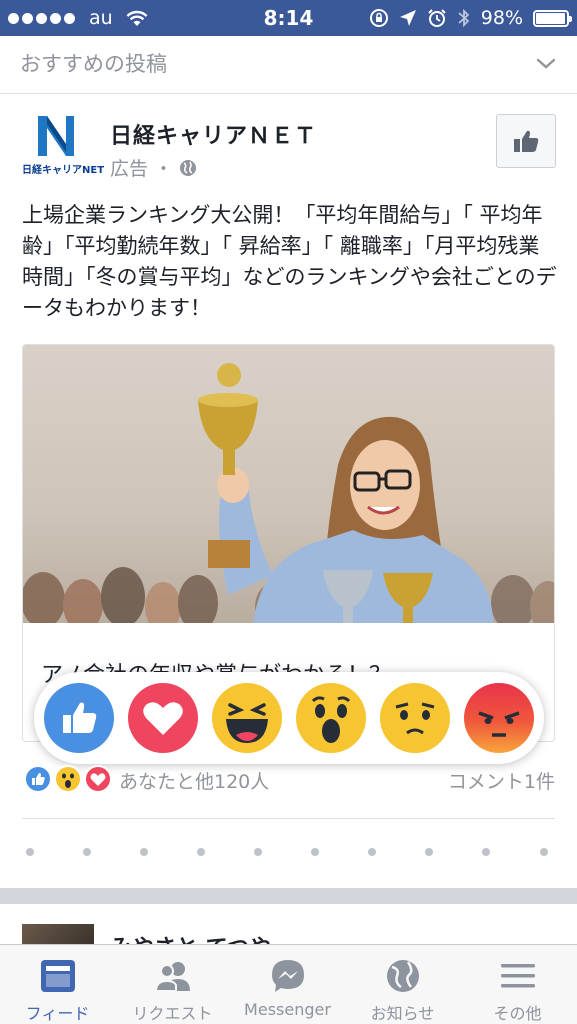  Describe the element at coordinates (464, 18) in the screenshot. I see `bluetooth-icon` at that location.